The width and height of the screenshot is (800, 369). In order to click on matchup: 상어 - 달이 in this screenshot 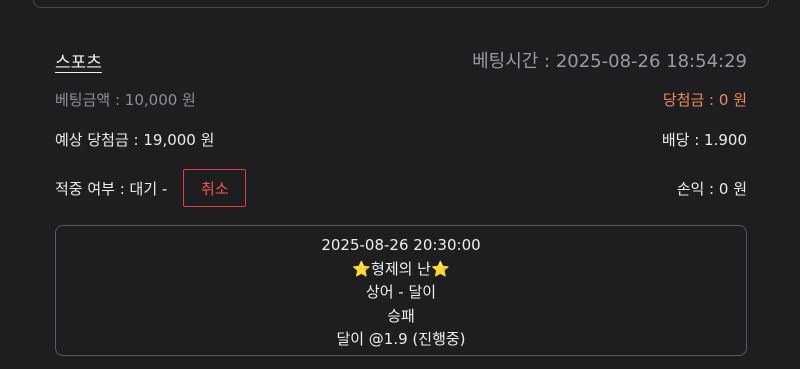, I will do `click(401, 292)`.